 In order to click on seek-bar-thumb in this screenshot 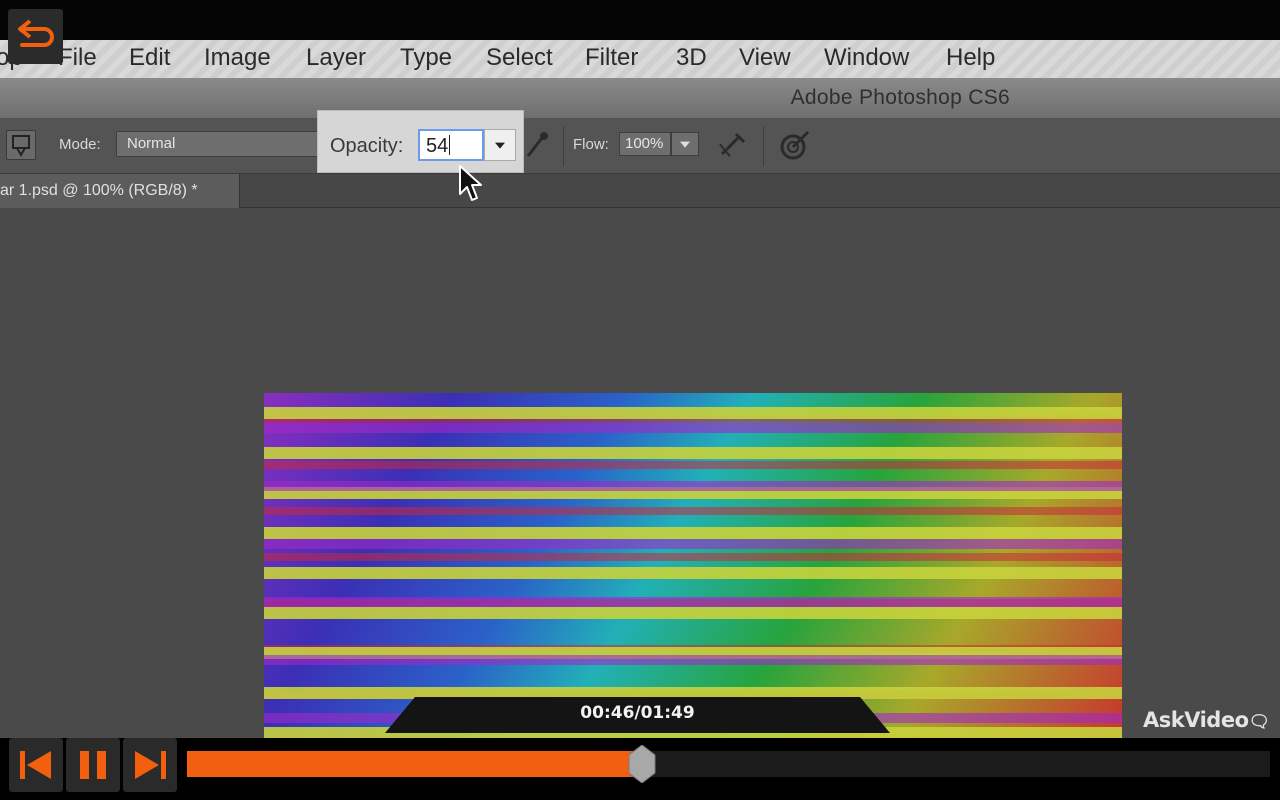, I will do `click(642, 764)`.